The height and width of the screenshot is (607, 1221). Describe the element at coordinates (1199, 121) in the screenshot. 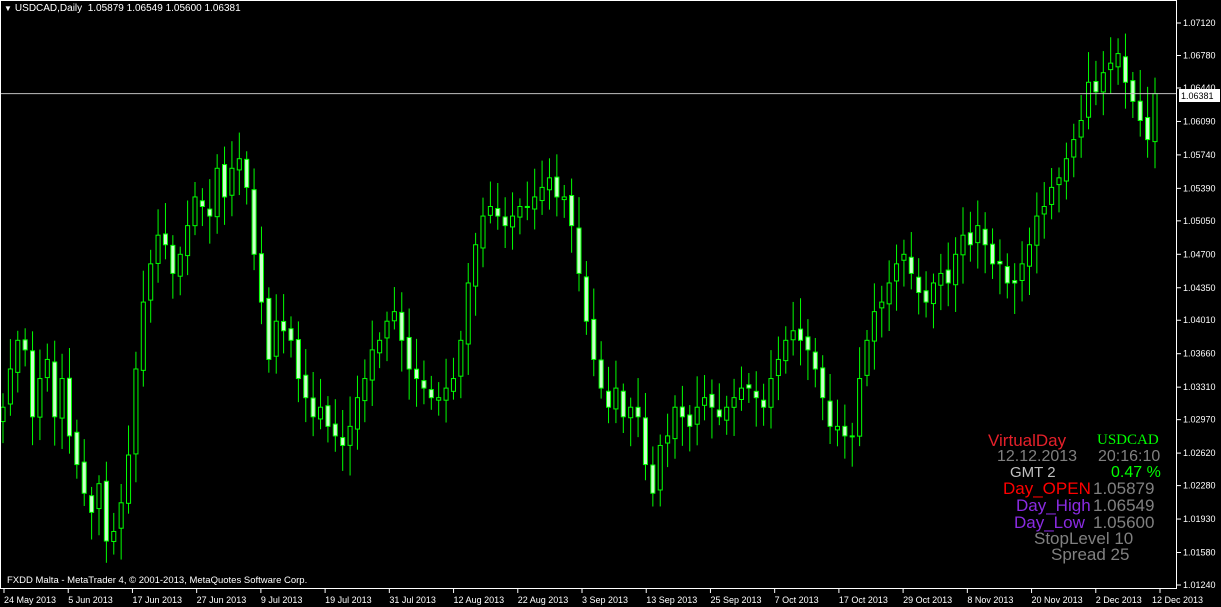

I see `price-tick-label: 1.06090` at that location.